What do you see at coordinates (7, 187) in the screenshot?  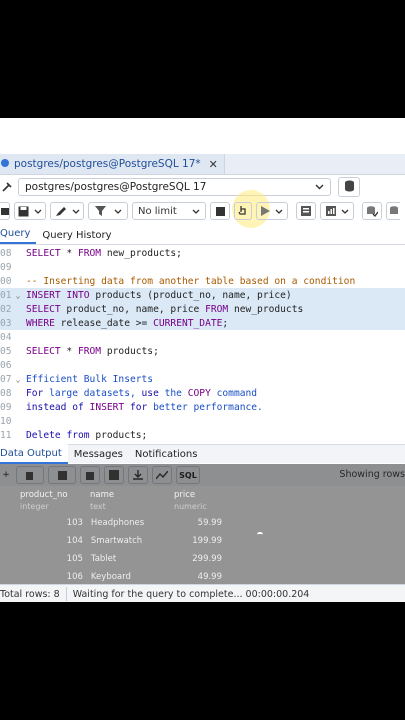 I see `connection-status-icon` at bounding box center [7, 187].